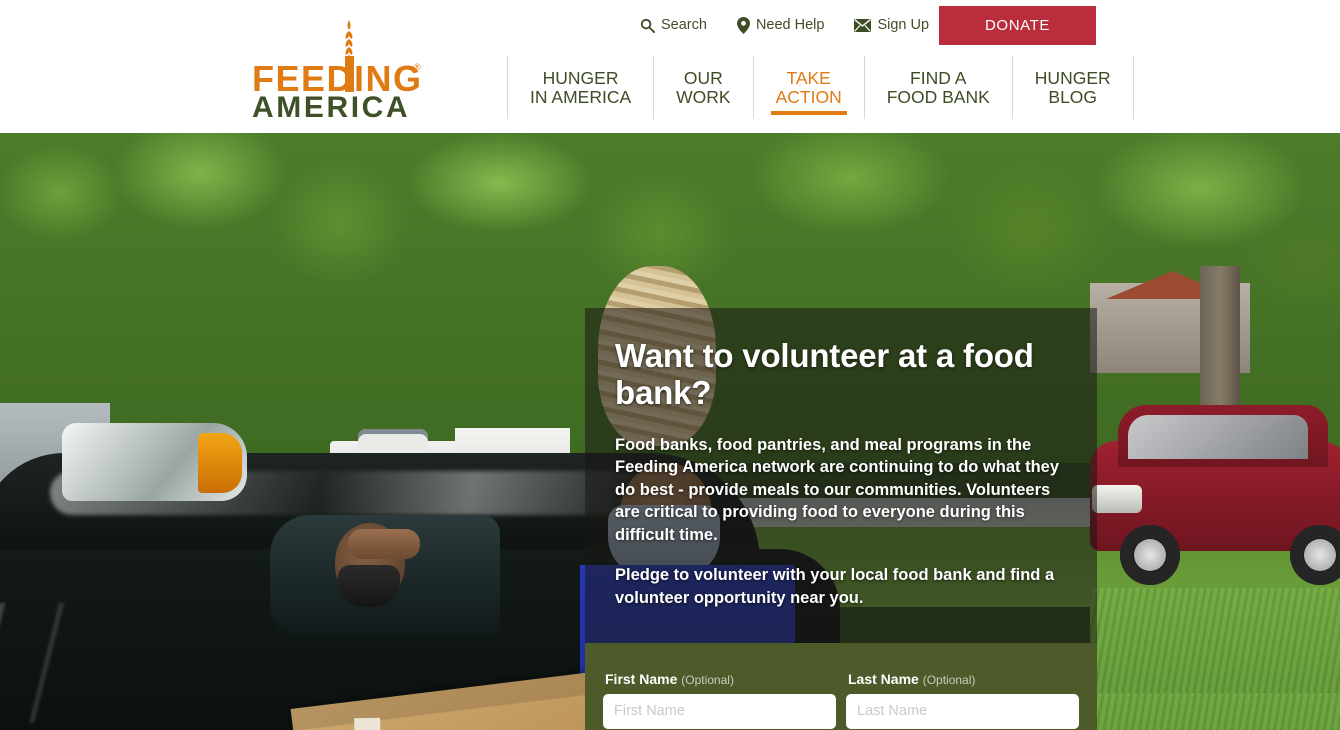 The height and width of the screenshot is (730, 1340). What do you see at coordinates (1117, 499) in the screenshot?
I see `photo-red-suv-headlight` at bounding box center [1117, 499].